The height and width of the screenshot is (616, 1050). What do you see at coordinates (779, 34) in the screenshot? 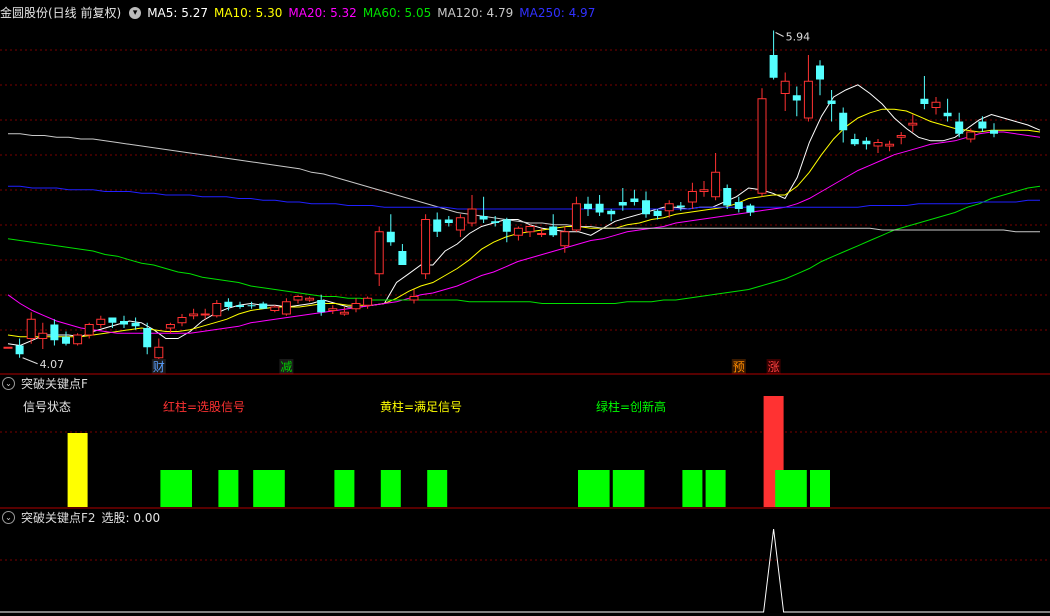
I see `high-marker-pointer` at bounding box center [779, 34].